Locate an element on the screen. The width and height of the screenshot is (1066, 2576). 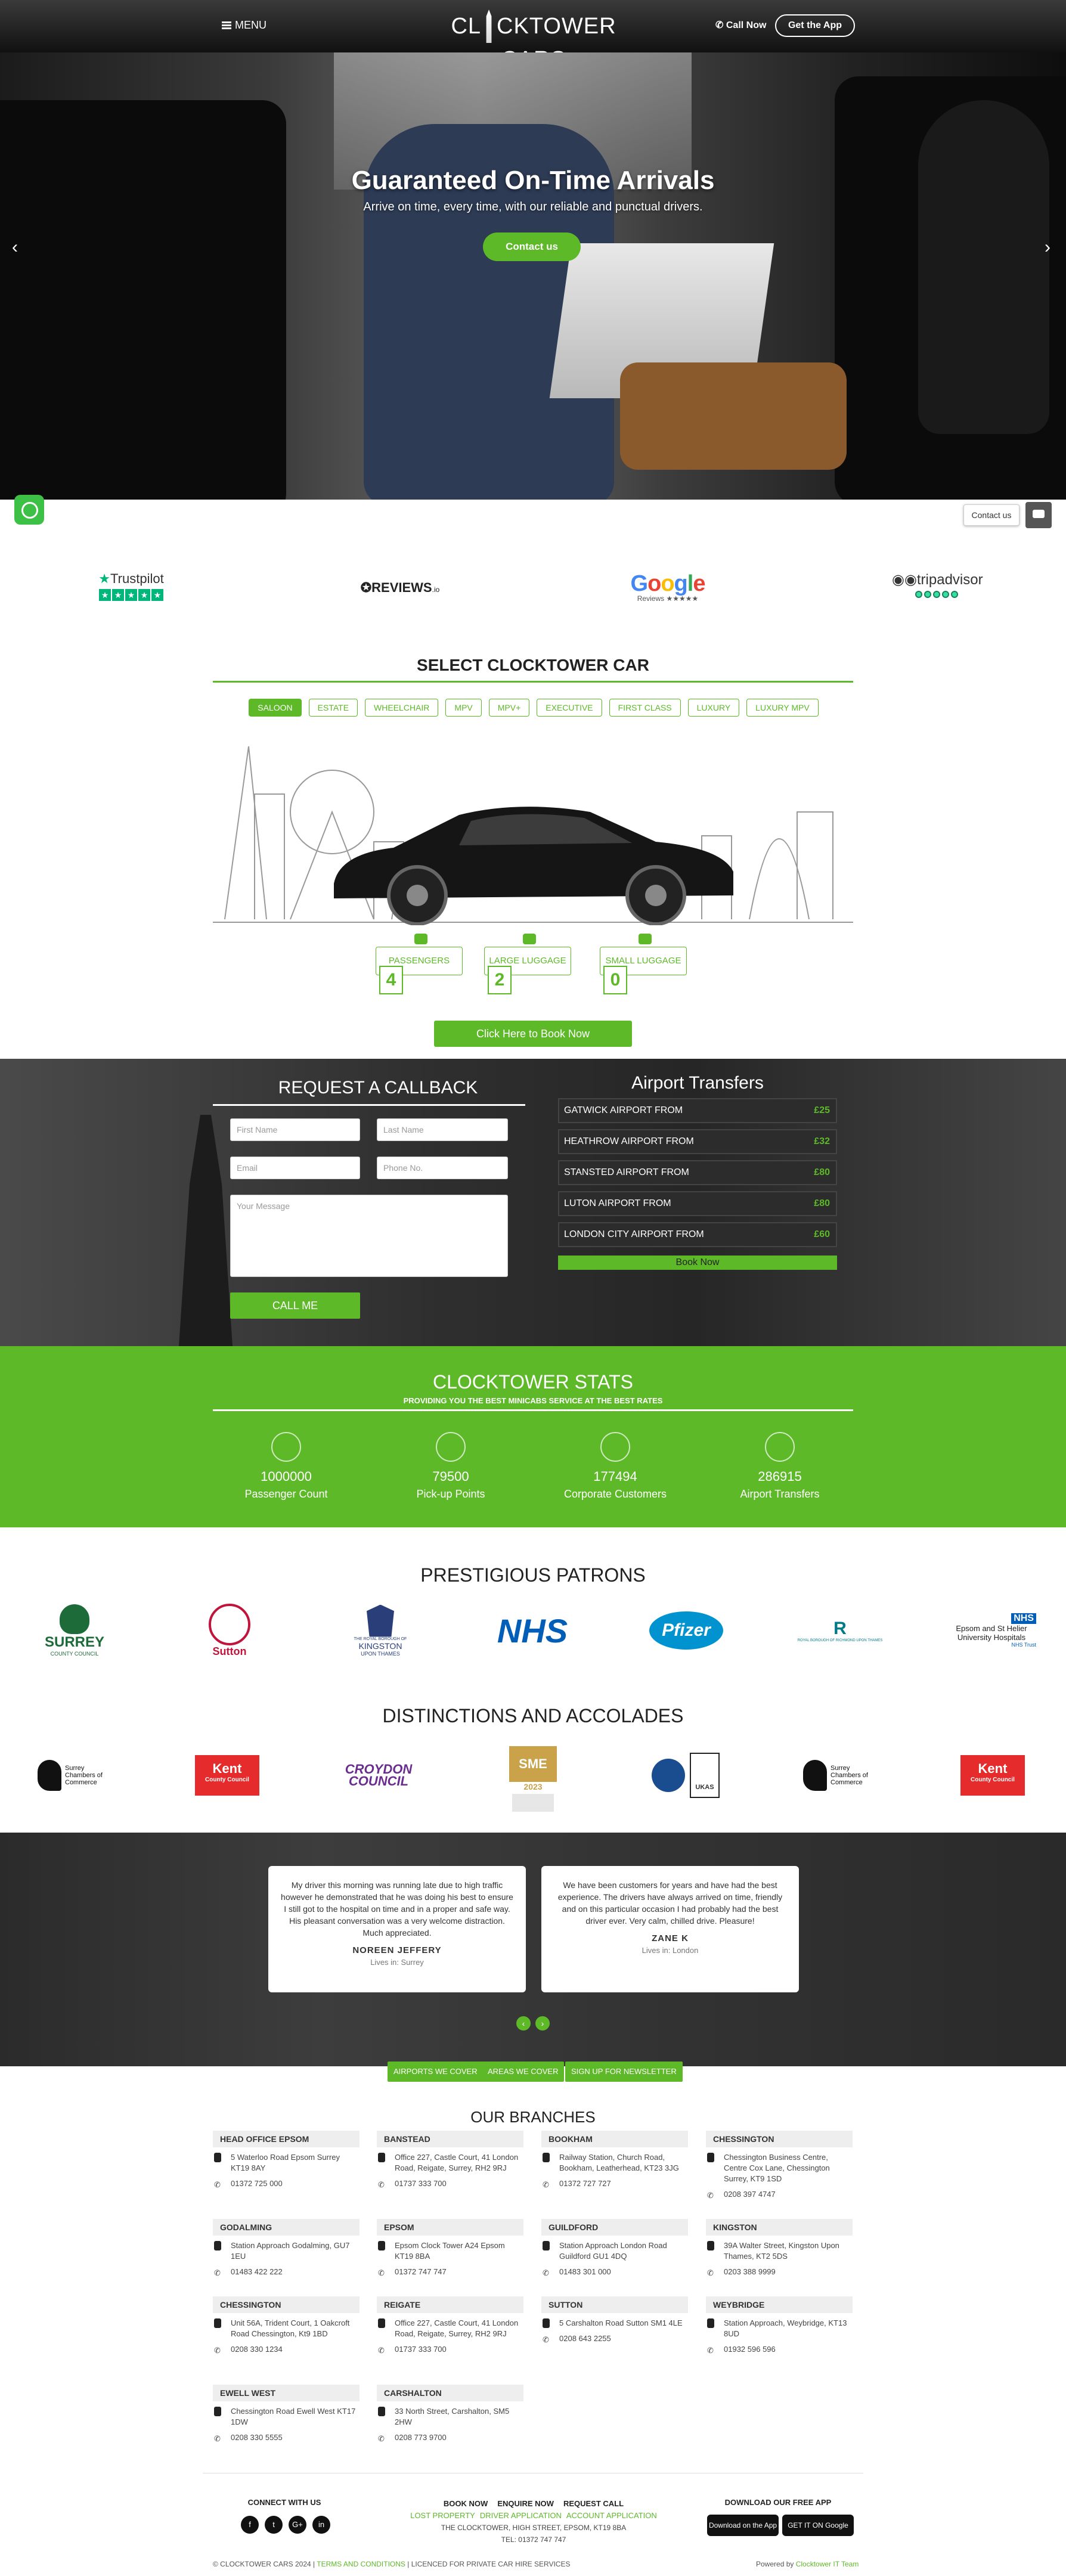
book-now-button: Click Here to Book Now is located at coordinates (533, 1034).